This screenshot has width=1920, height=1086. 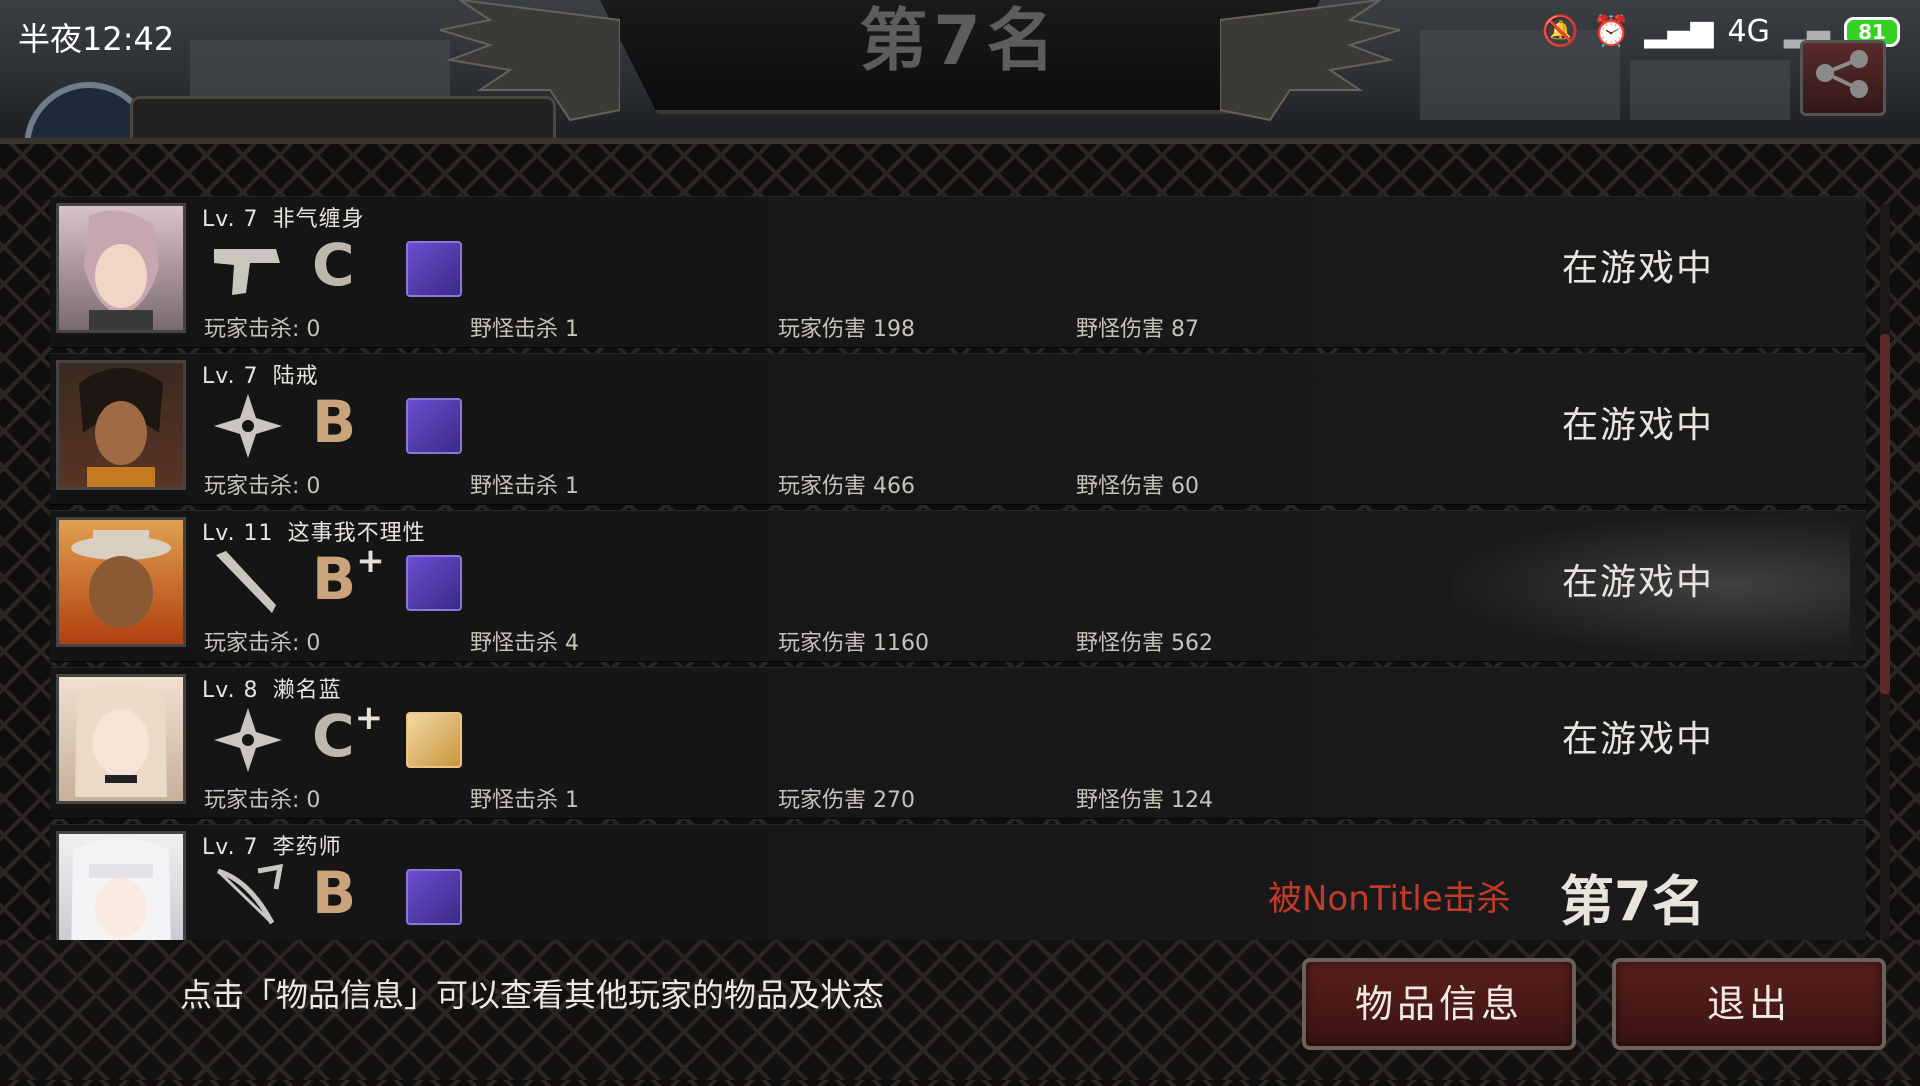 What do you see at coordinates (246, 582) in the screenshot?
I see `bat-icon` at bounding box center [246, 582].